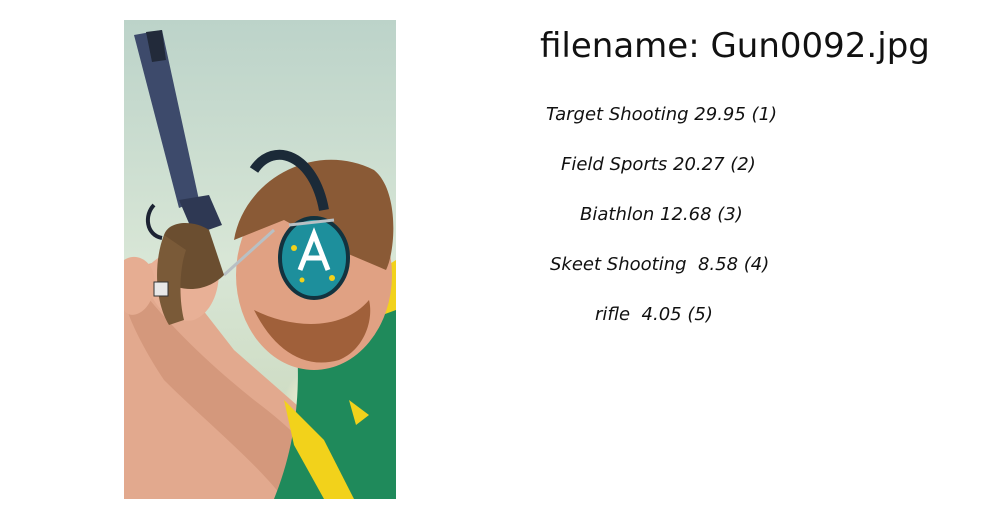 The image size is (1000, 520). What do you see at coordinates (662, 114) in the screenshot?
I see `prediction-1: Target Shooting 29.95 (1)` at bounding box center [662, 114].